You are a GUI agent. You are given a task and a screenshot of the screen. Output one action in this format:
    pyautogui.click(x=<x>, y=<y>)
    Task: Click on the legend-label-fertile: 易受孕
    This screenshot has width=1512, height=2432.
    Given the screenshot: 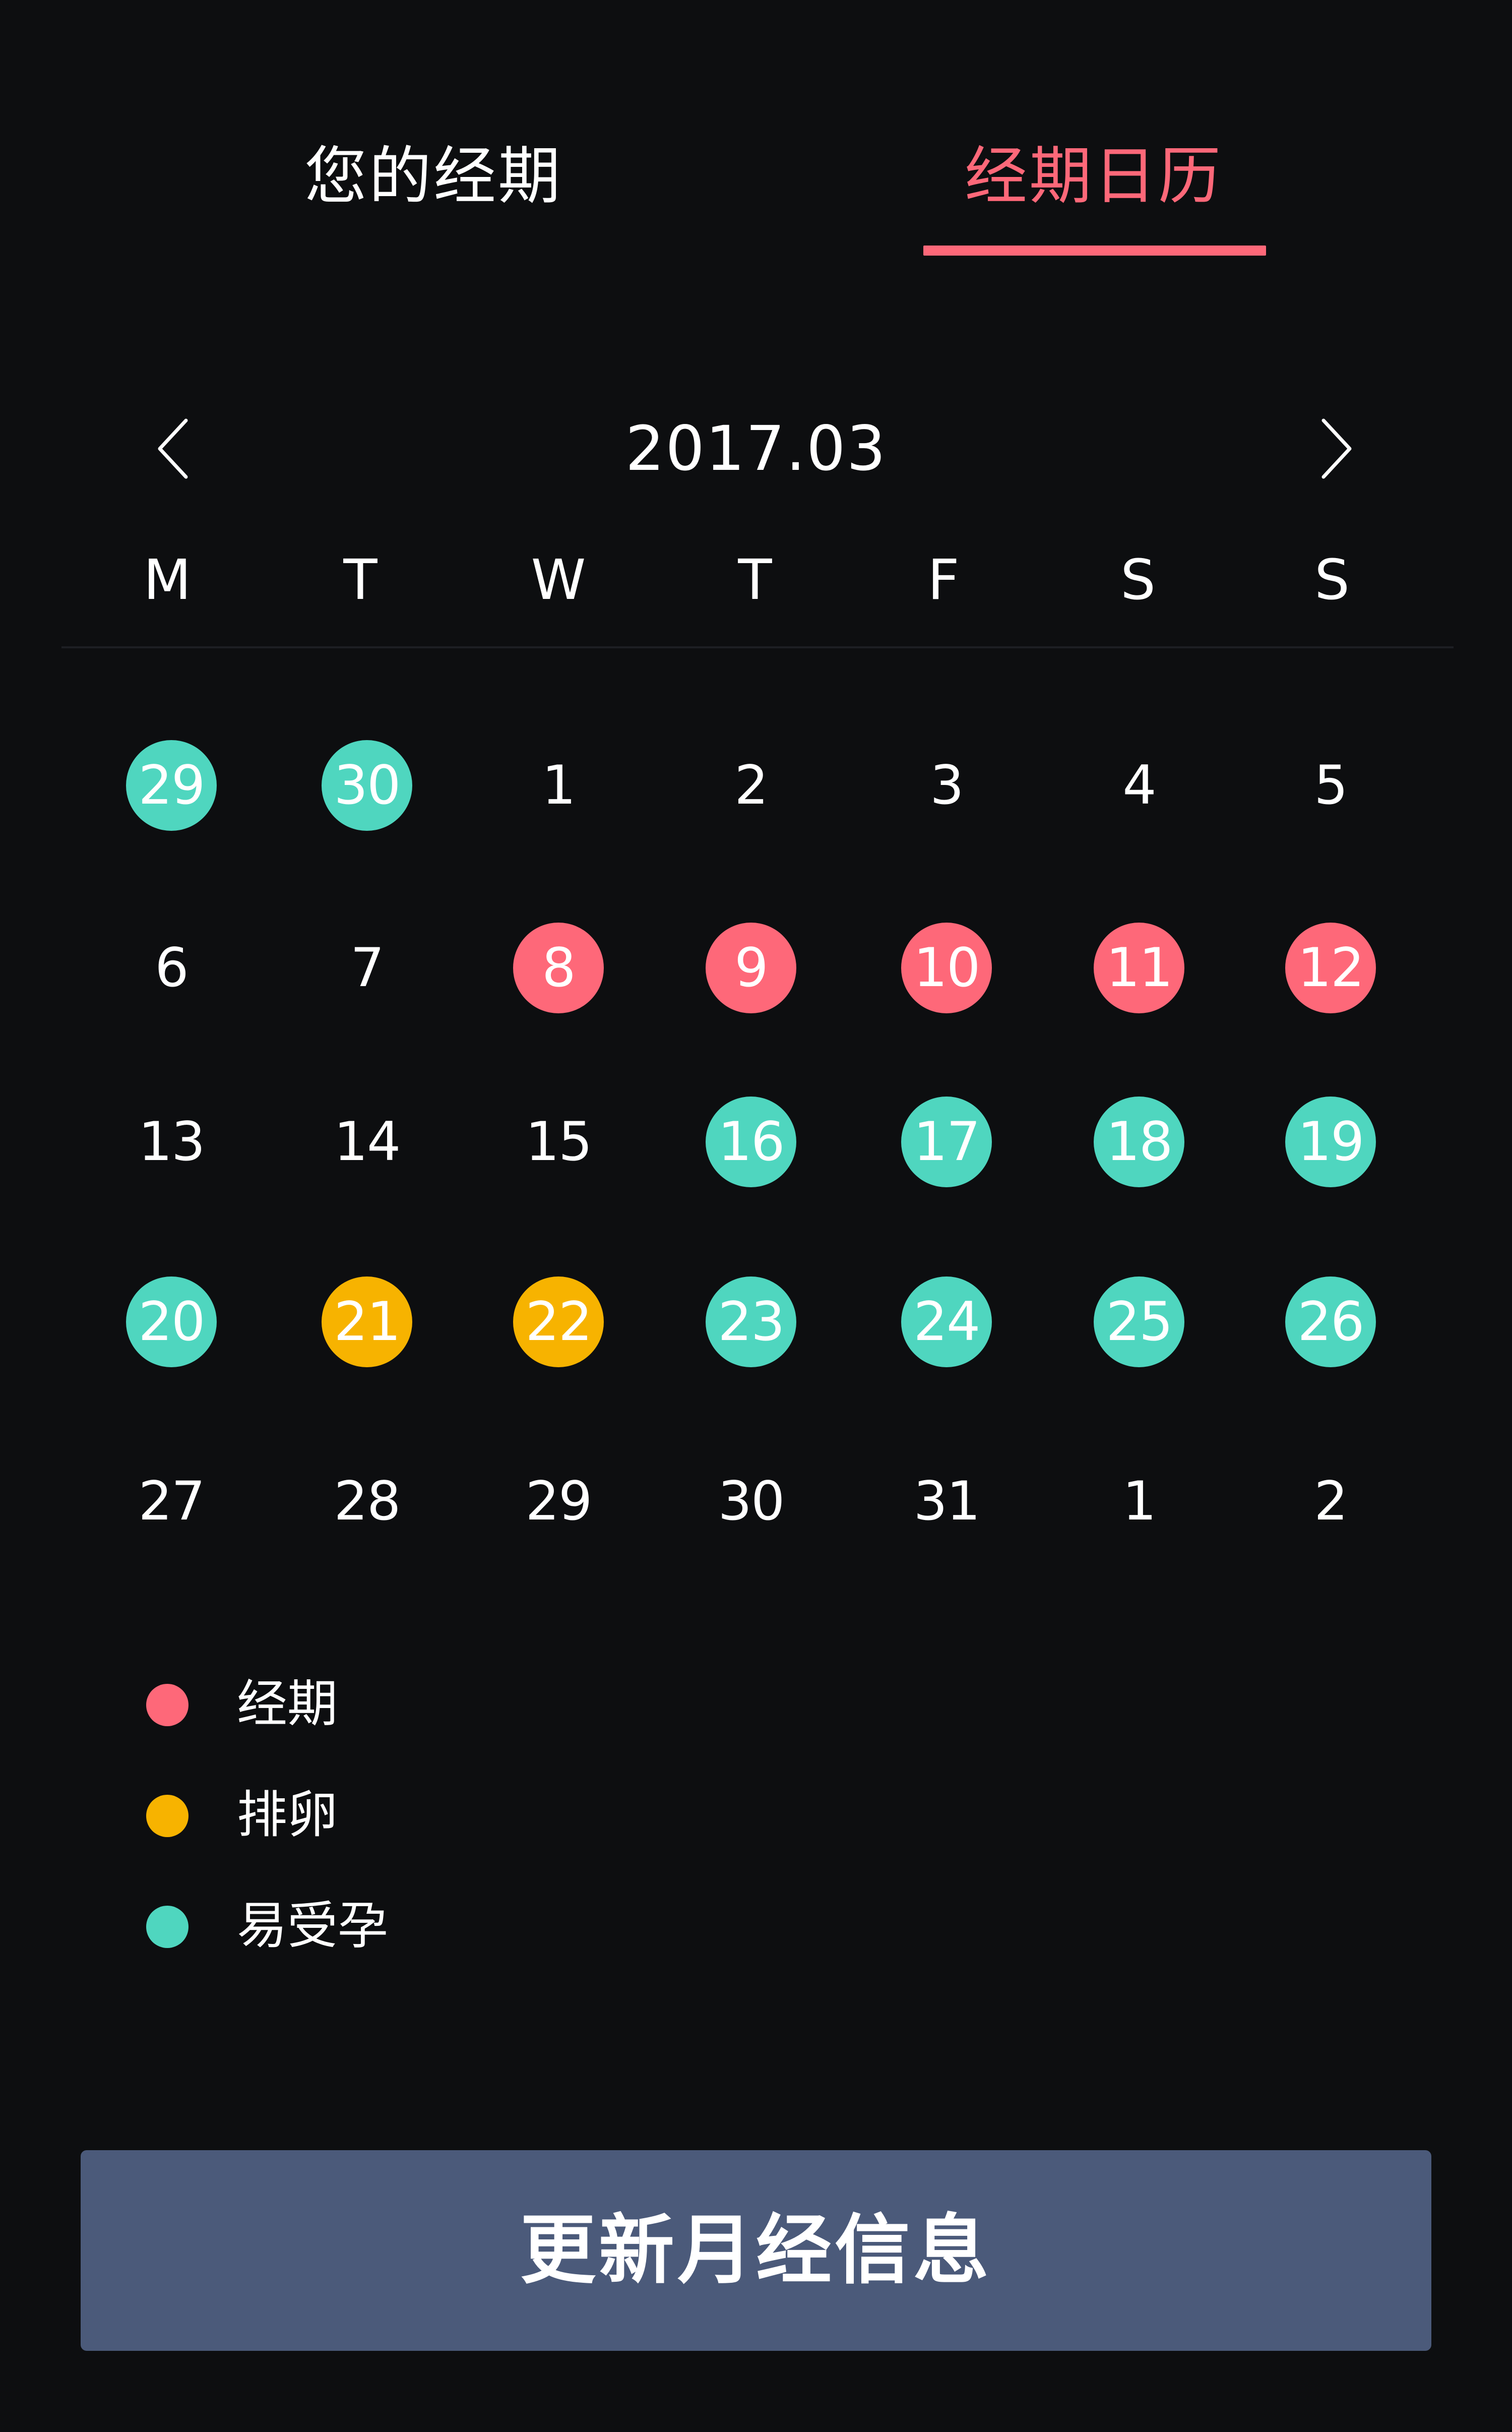 What is the action you would take?
    pyautogui.click(x=312, y=1925)
    